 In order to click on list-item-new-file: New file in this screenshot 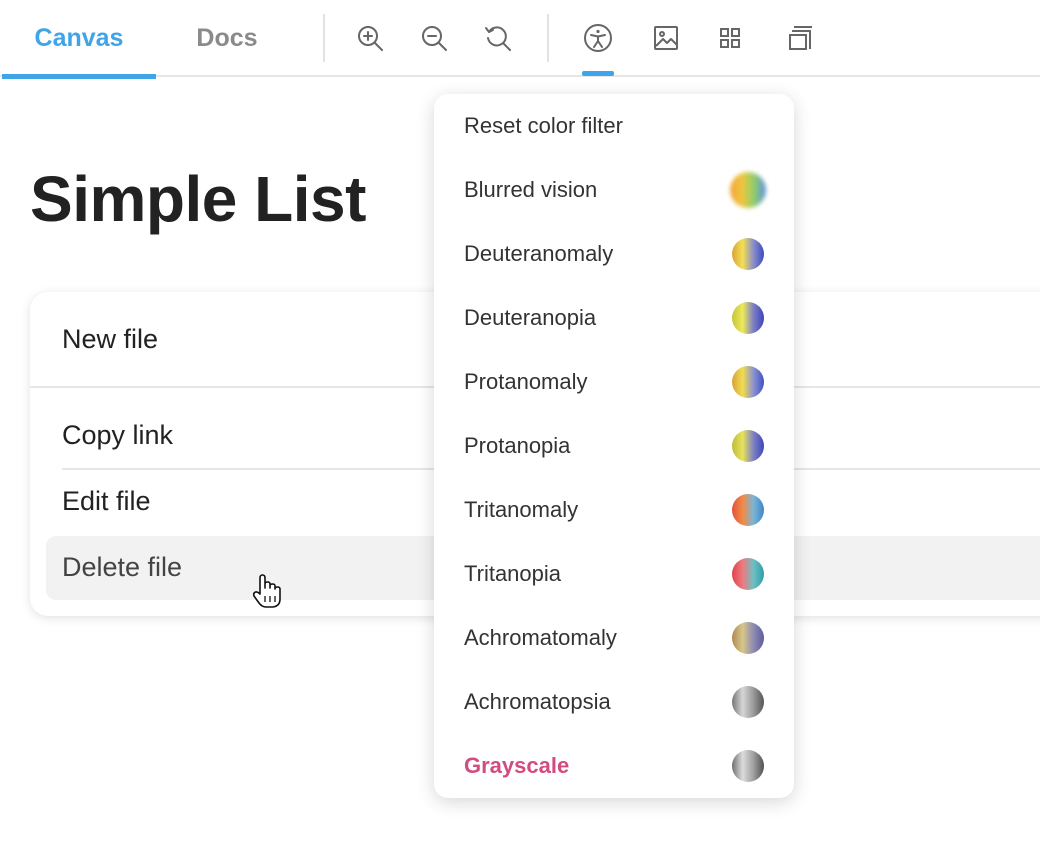, I will do `click(110, 339)`.